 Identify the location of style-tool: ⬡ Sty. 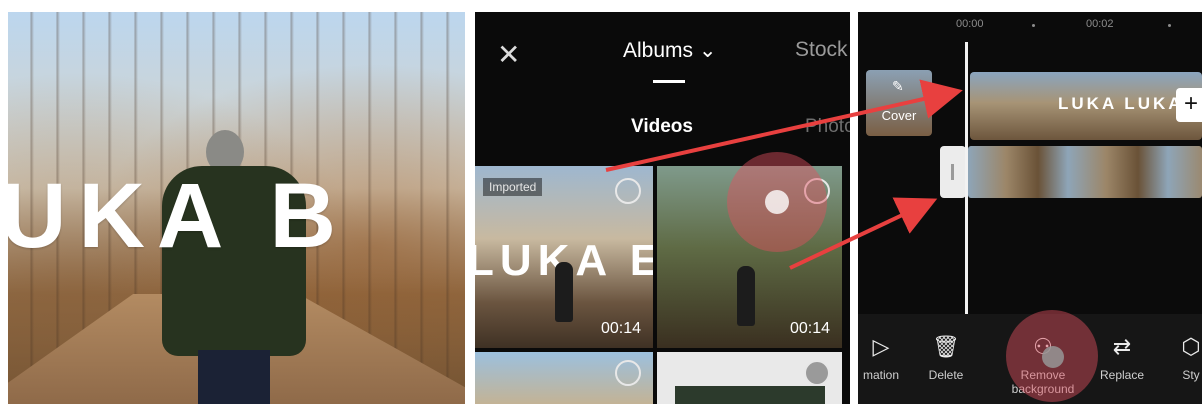
(1188, 358).